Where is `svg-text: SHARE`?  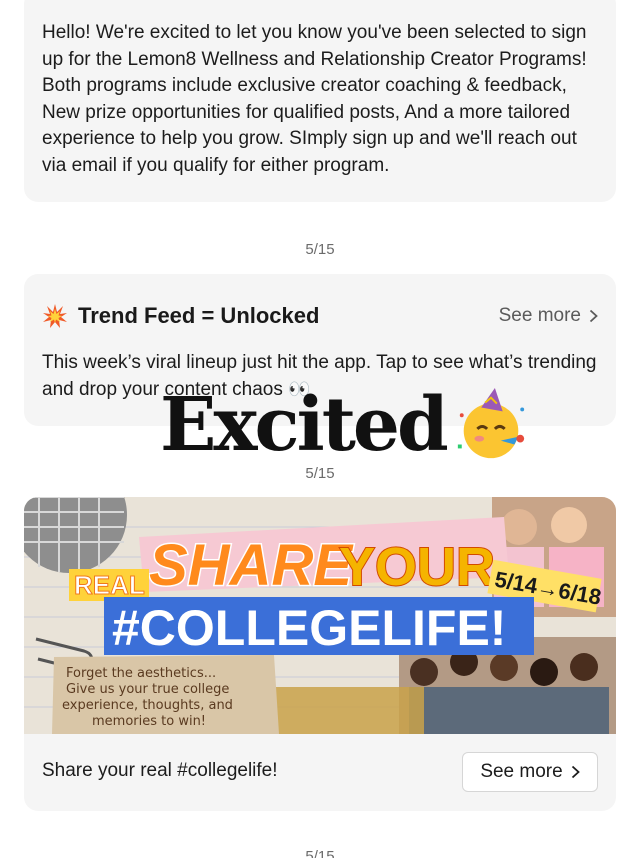
svg-text: SHARE is located at coordinates (251, 565).